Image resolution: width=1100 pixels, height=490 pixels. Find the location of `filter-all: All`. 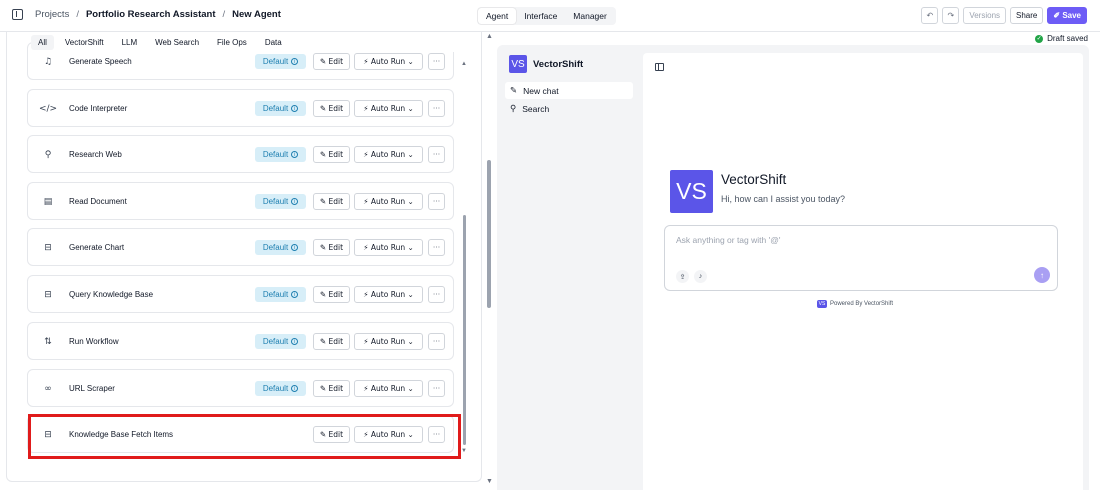

filter-all: All is located at coordinates (42, 42).